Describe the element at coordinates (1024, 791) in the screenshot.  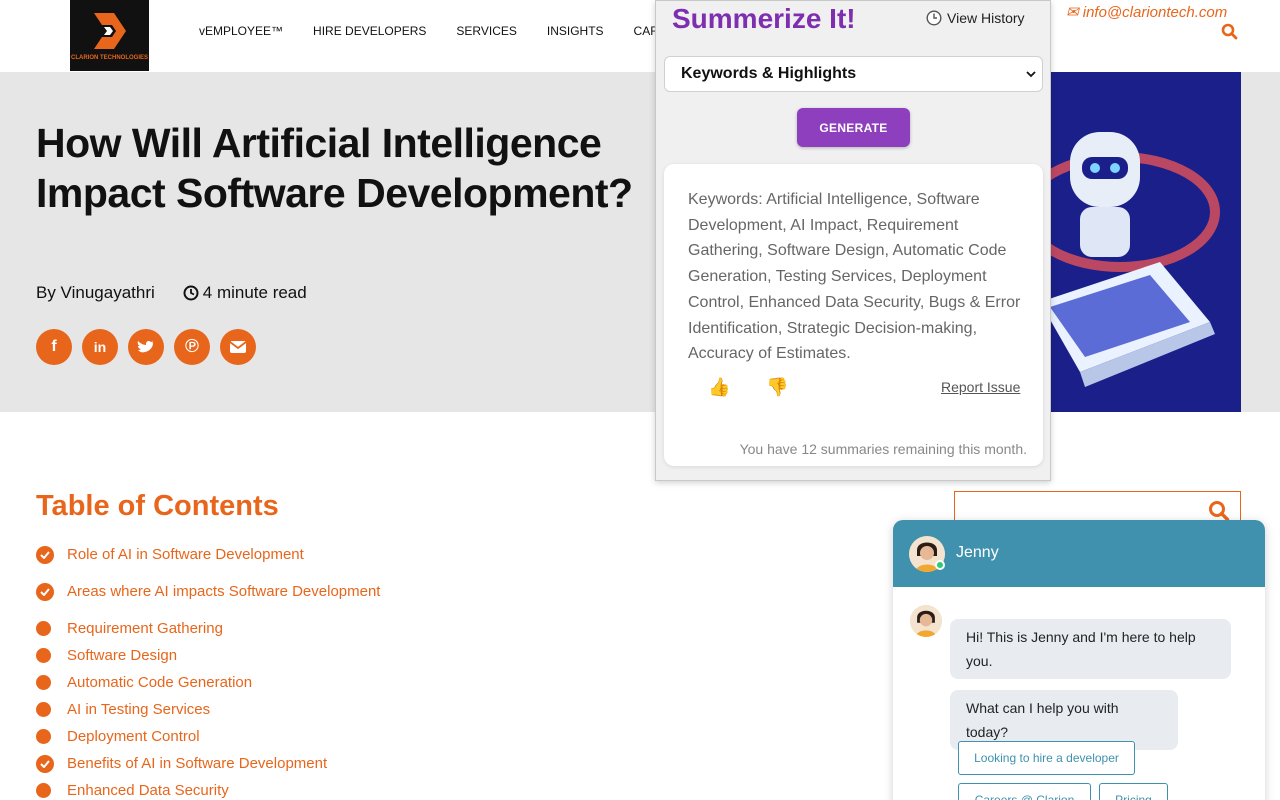
I see `quick-reply-careers: Careers @ Clarion` at that location.